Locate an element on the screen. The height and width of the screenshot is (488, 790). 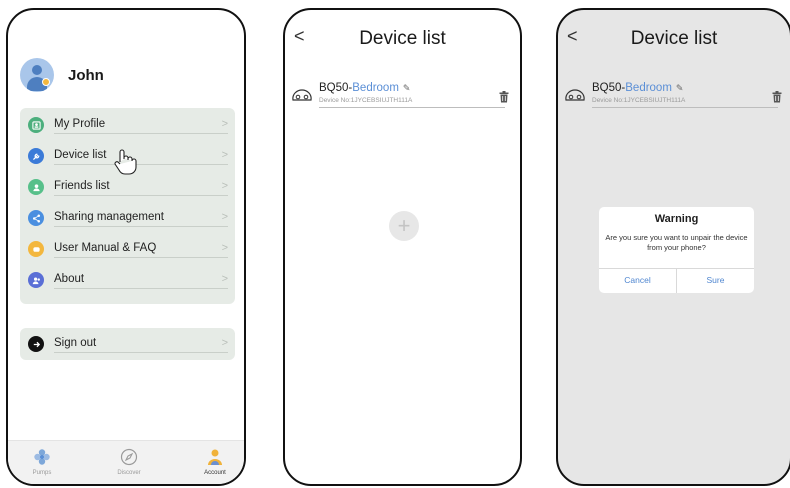
avatar is located at coordinates (37, 75).